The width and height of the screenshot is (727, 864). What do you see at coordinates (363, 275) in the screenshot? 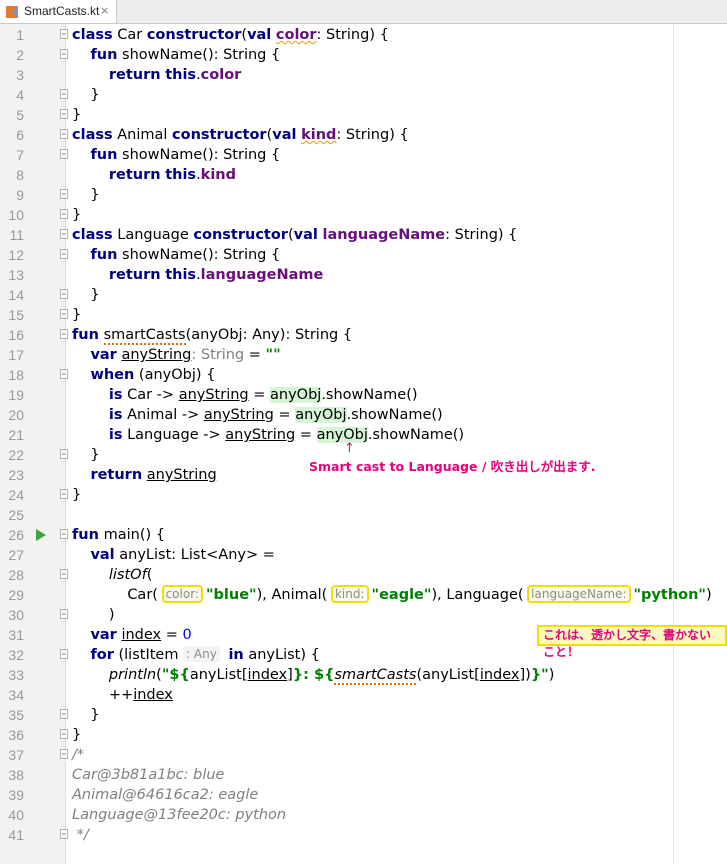
I see `code-line: 13 return this.languageName` at bounding box center [363, 275].